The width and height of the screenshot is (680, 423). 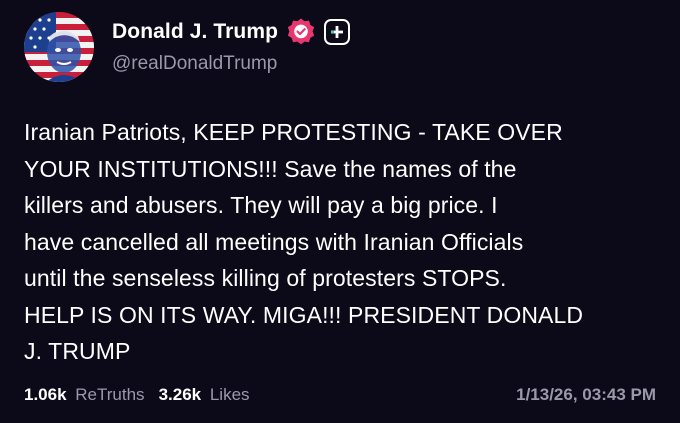 I want to click on retruths-count: 1.06k, so click(x=45, y=394).